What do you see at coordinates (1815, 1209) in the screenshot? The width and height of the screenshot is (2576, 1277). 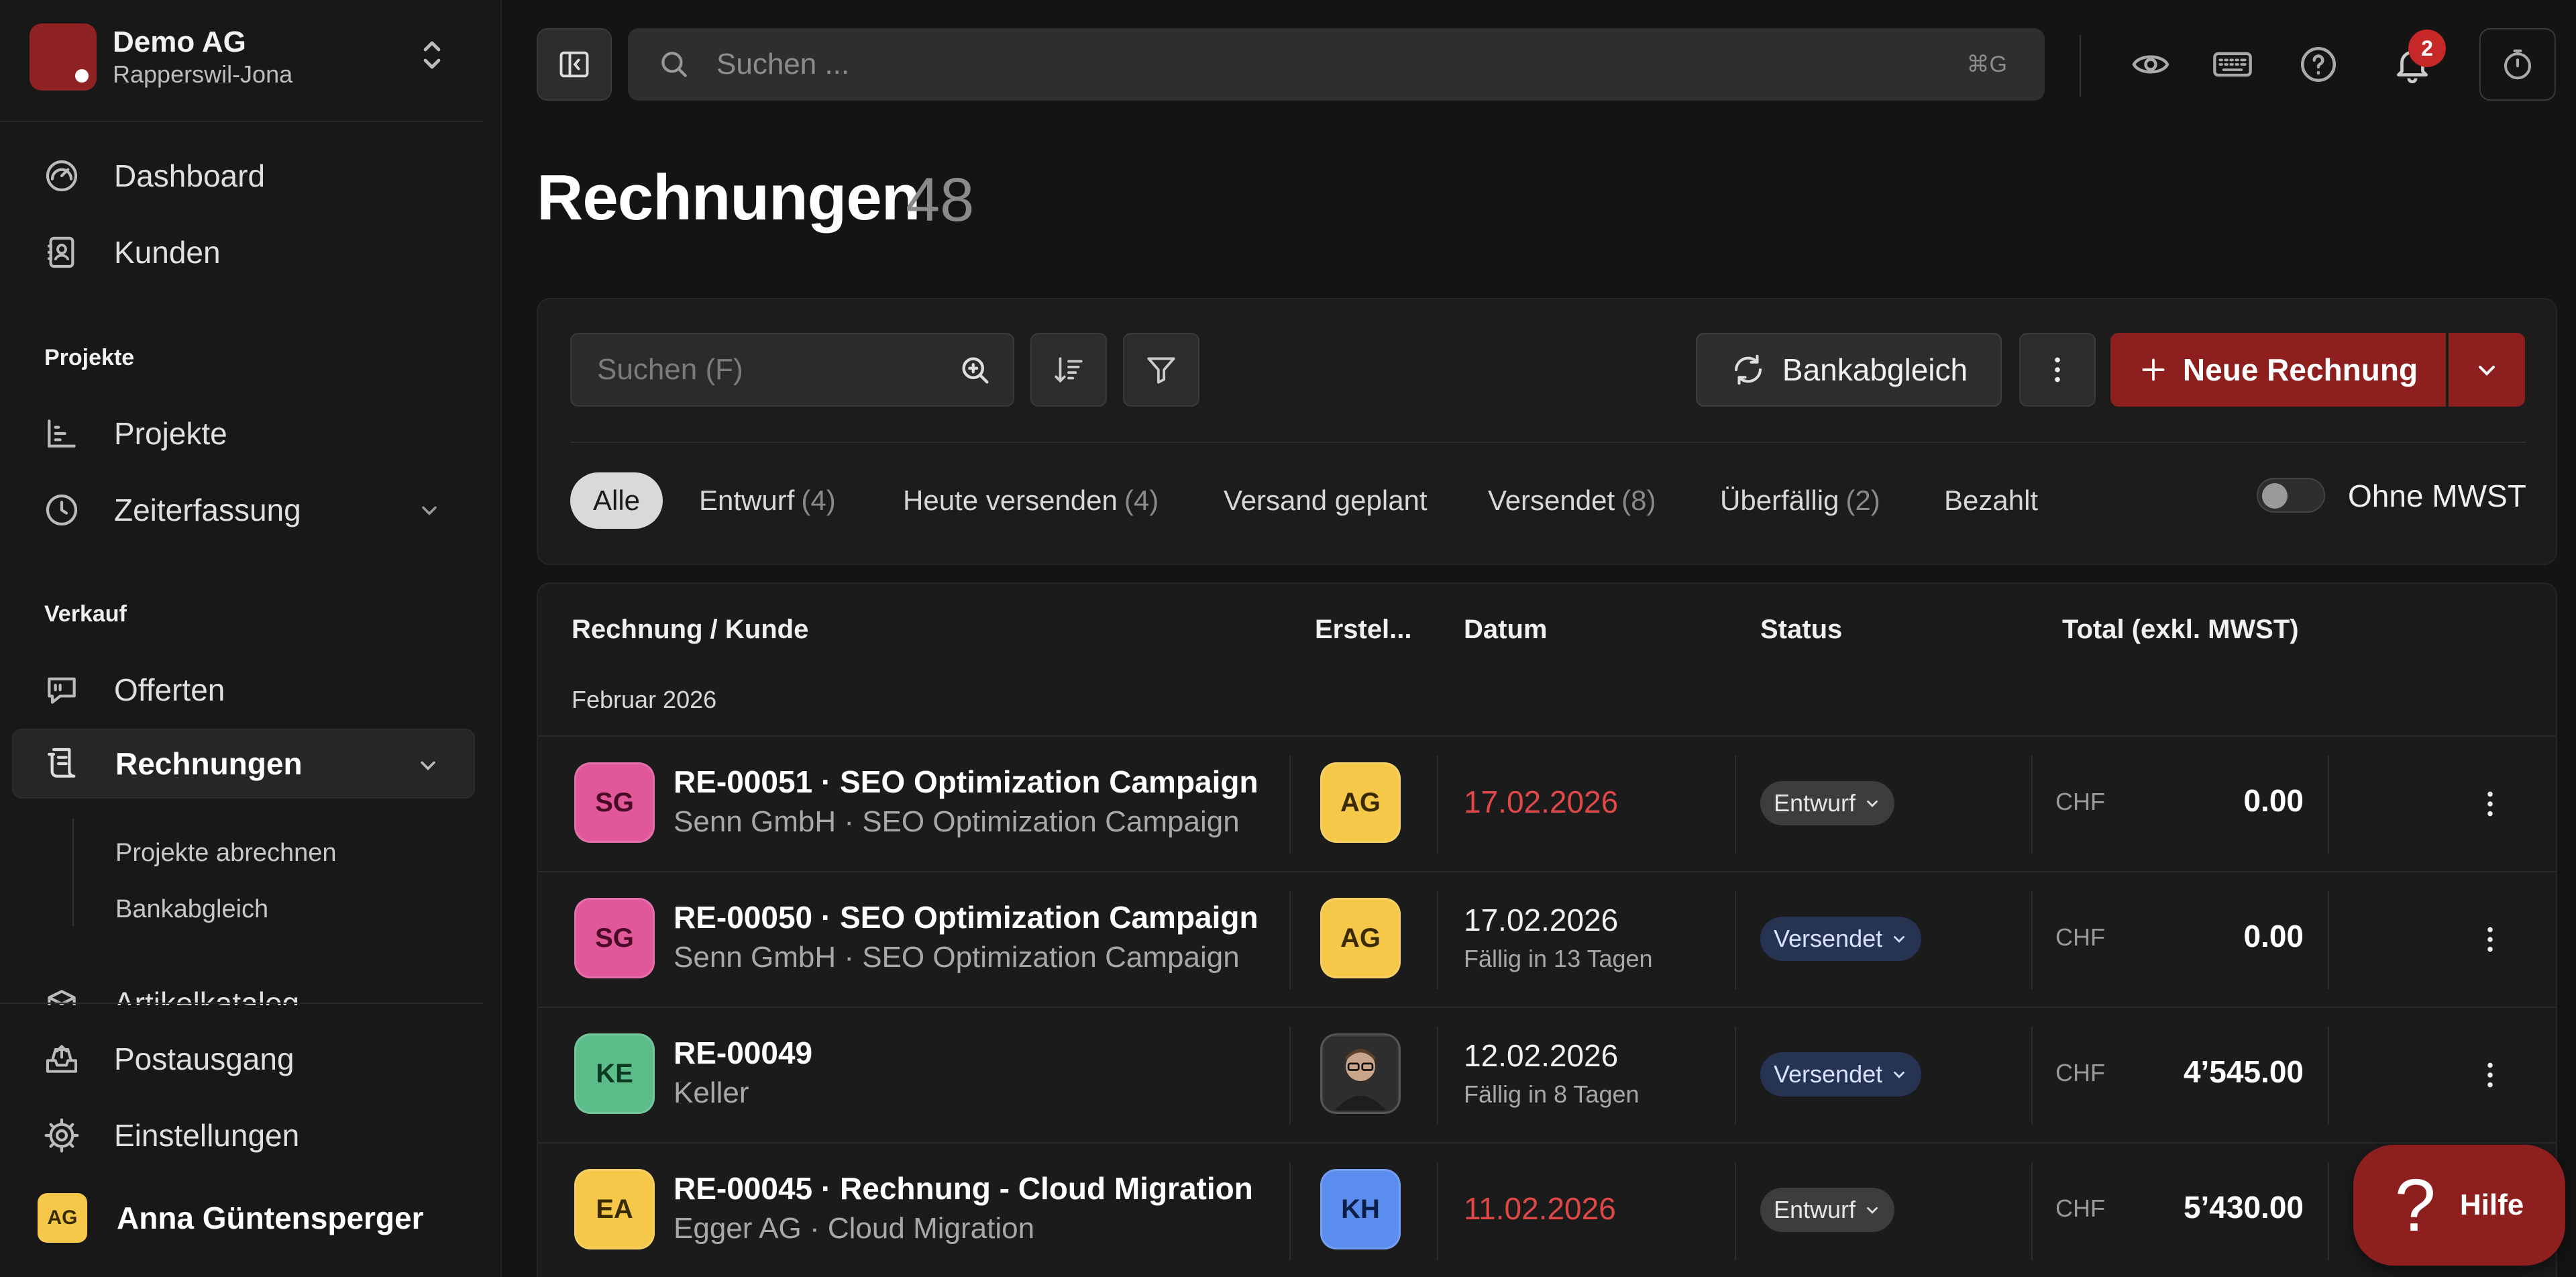 I see `status-label: Entwurf` at bounding box center [1815, 1209].